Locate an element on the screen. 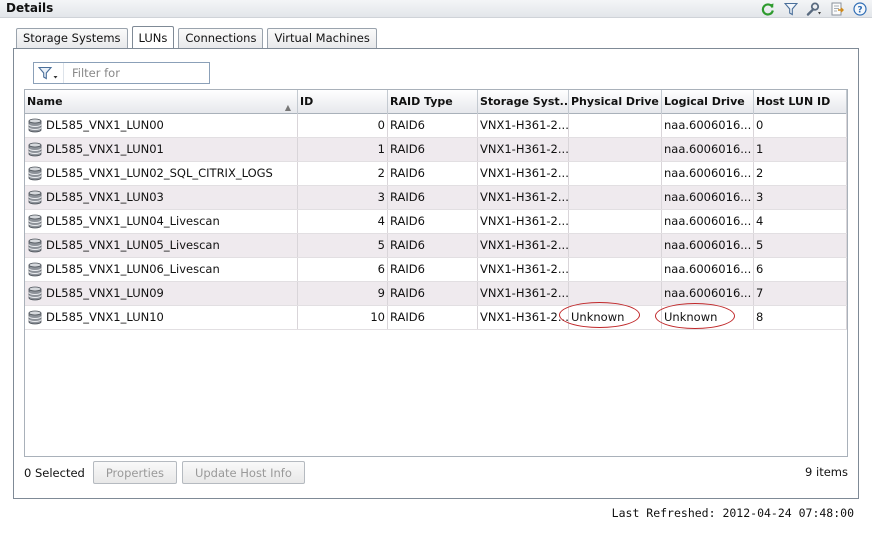 The image size is (872, 537). tab-virtual-machines: Virtual Machines is located at coordinates (322, 38).